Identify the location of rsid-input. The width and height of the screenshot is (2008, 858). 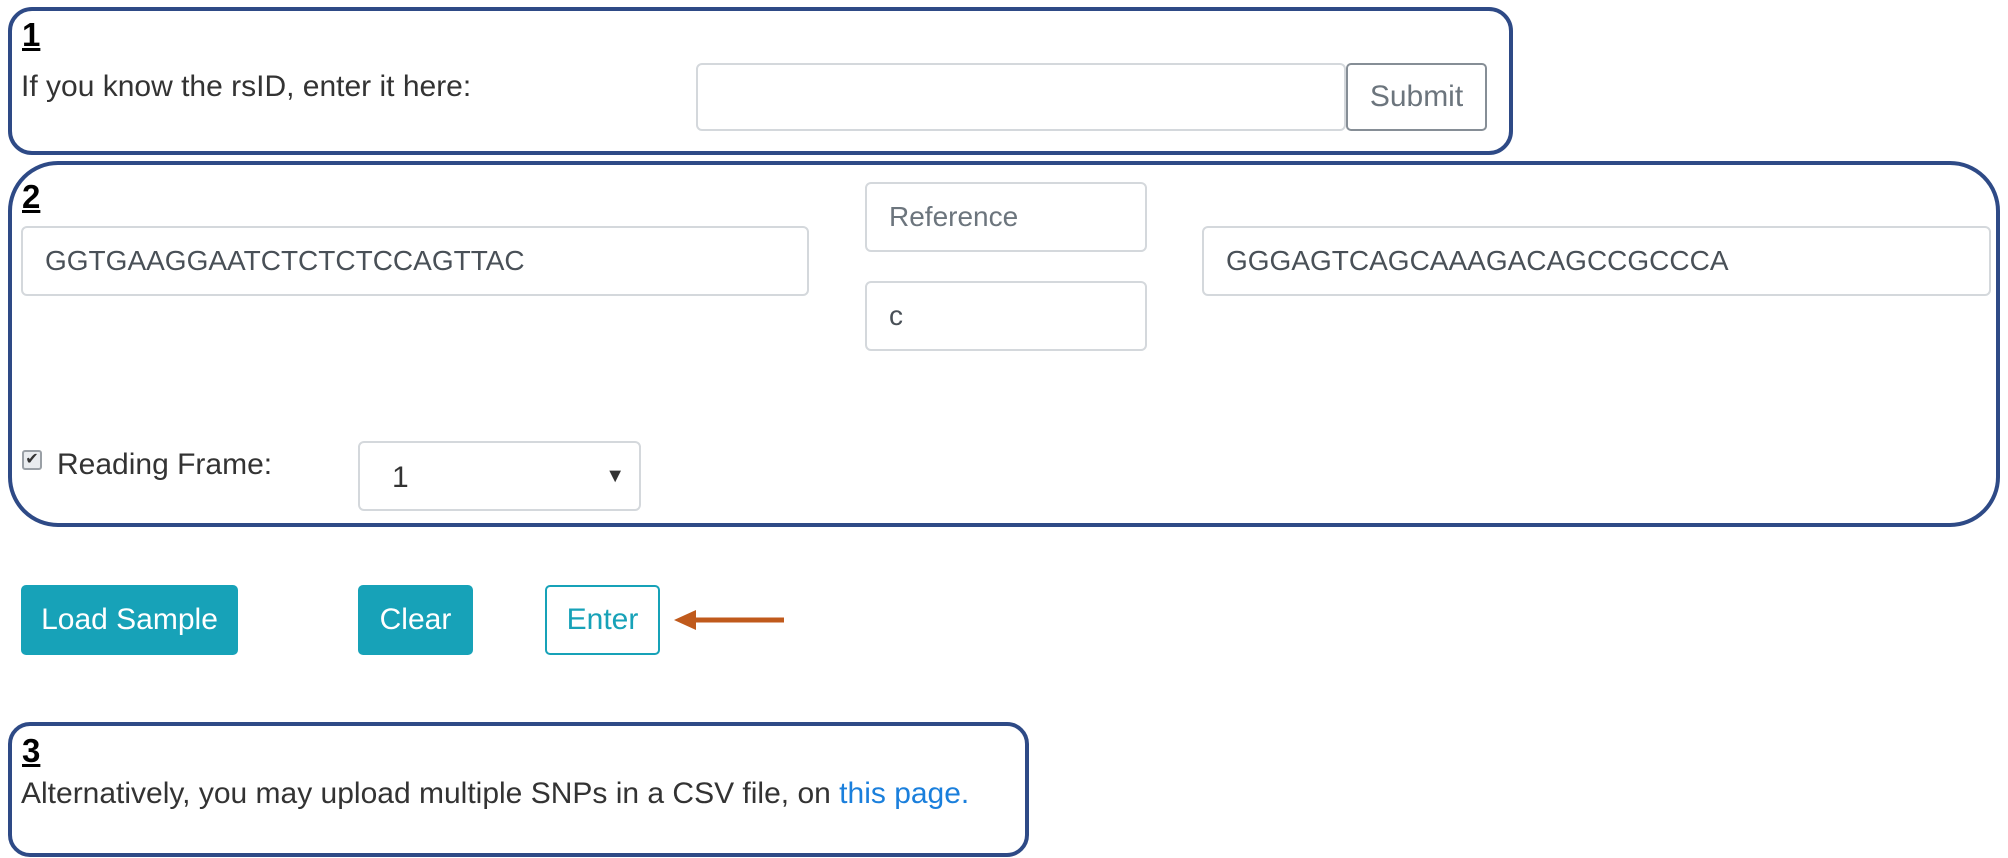
(1021, 97).